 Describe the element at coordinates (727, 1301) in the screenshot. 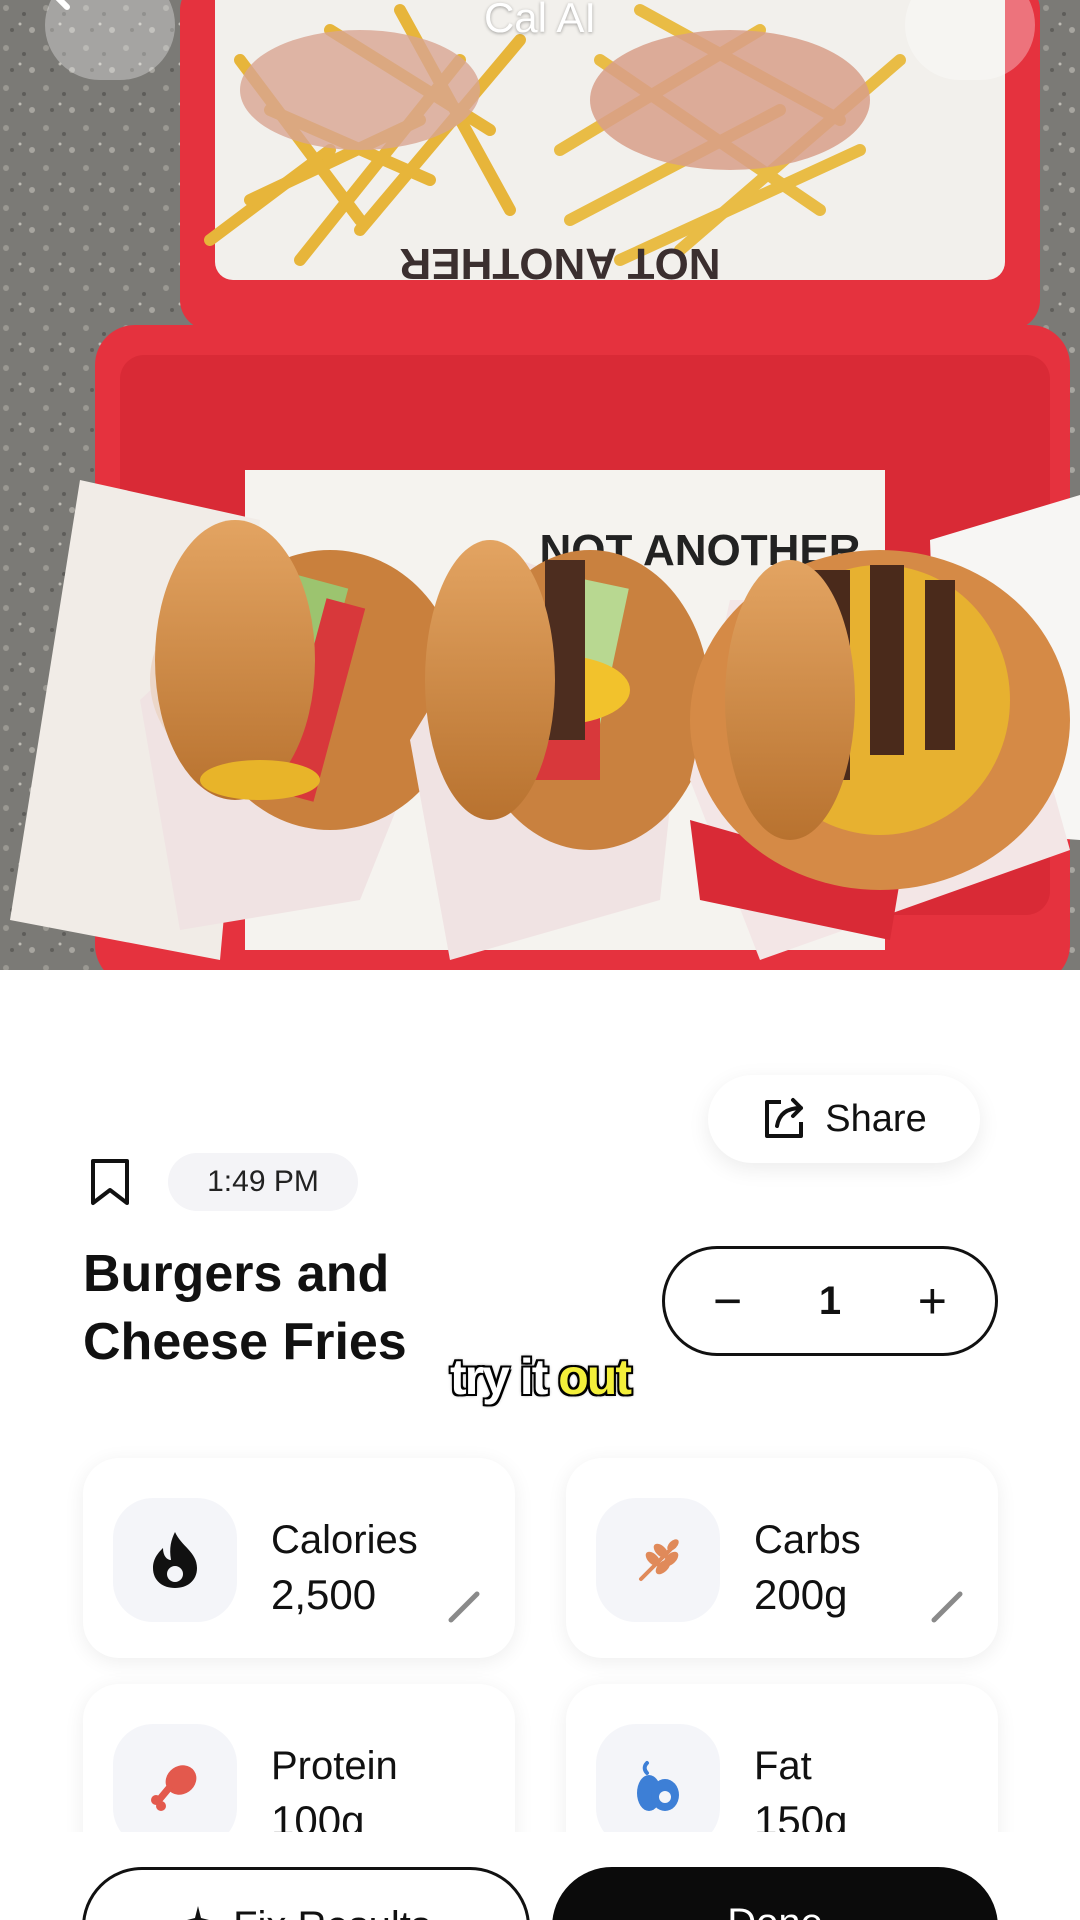

I see `decrease-button: −` at that location.